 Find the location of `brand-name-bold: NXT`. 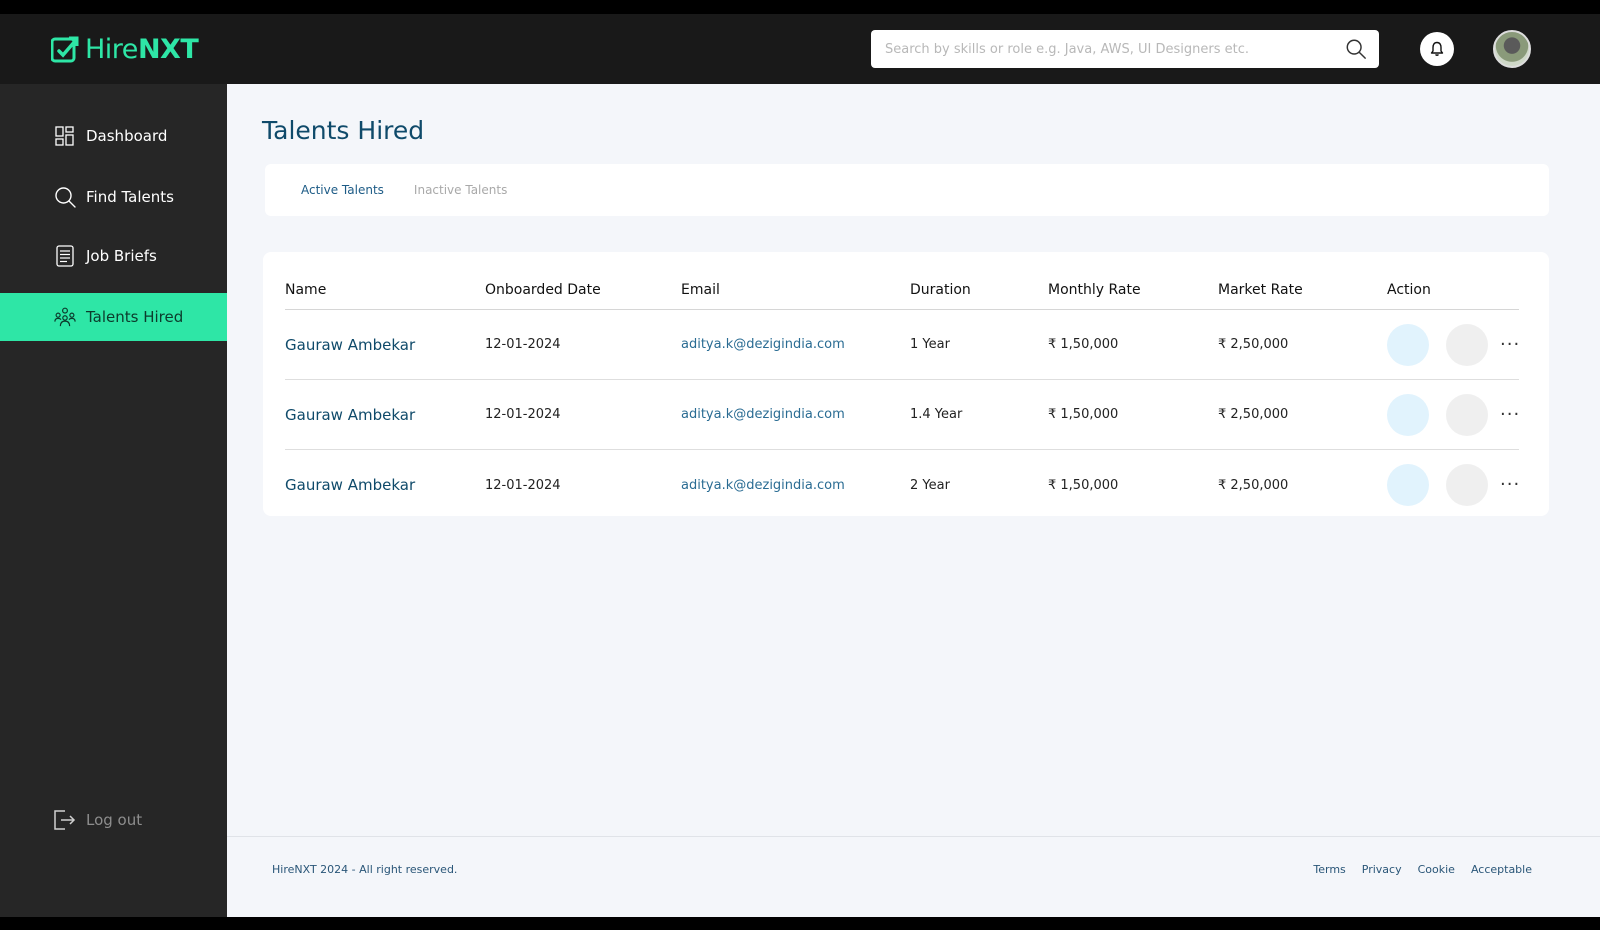

brand-name-bold: NXT is located at coordinates (168, 49).